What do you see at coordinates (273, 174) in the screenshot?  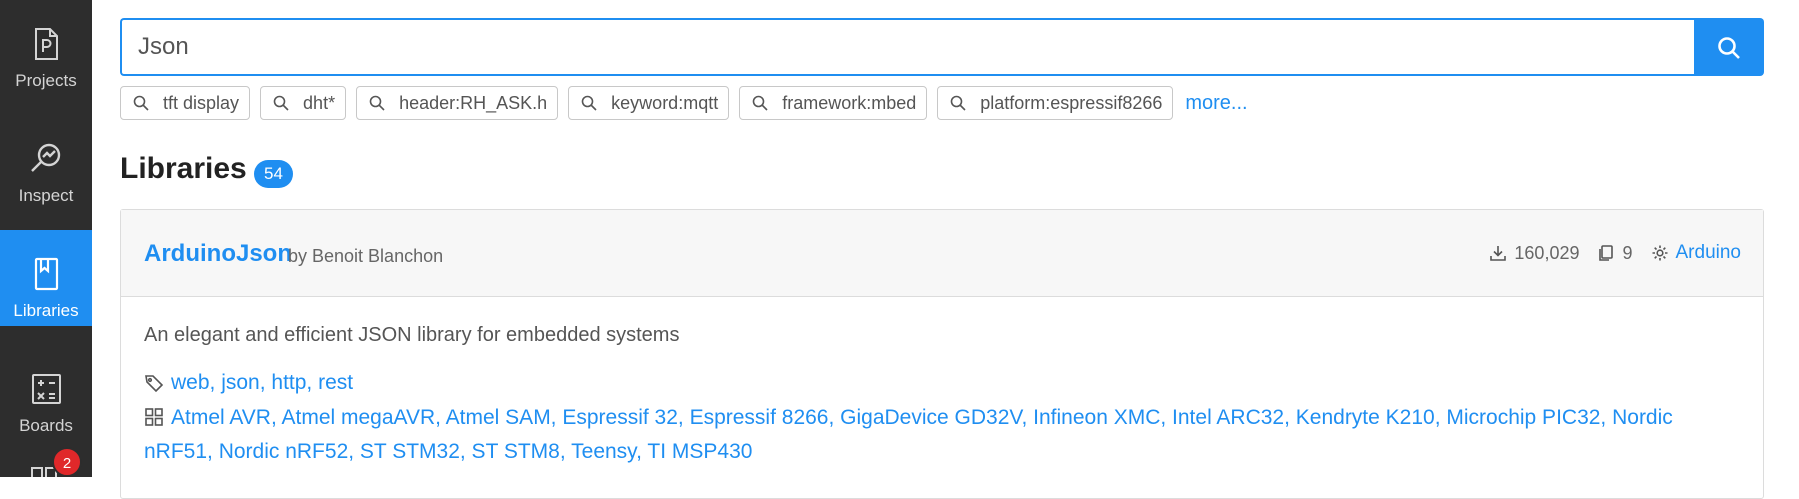 I see `results-count-badge: 54` at bounding box center [273, 174].